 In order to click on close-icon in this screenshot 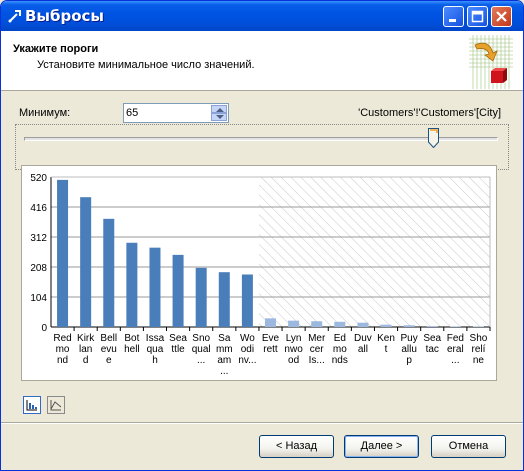, I will do `click(501, 16)`.